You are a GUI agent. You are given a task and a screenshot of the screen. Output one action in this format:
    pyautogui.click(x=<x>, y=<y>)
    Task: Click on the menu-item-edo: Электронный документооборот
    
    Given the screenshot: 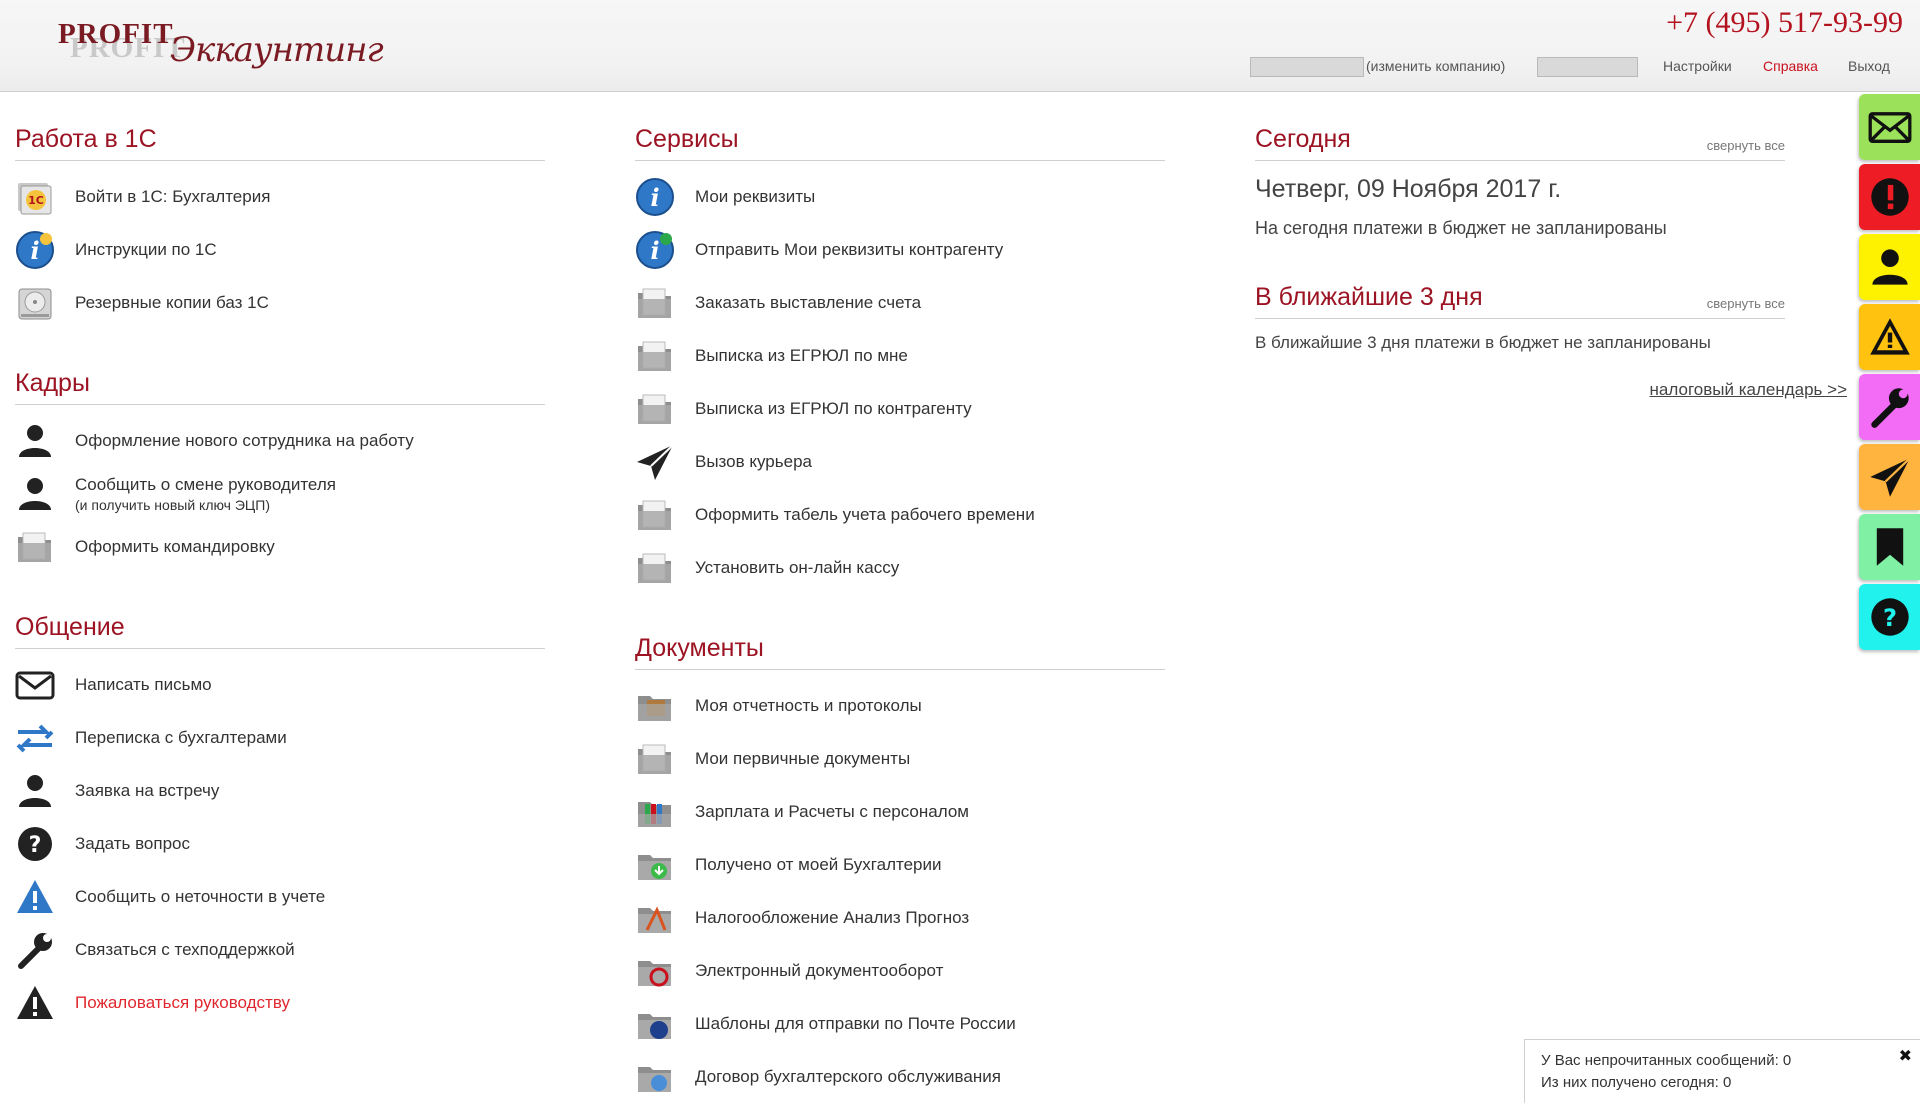 What is the action you would take?
    pyautogui.click(x=900, y=970)
    